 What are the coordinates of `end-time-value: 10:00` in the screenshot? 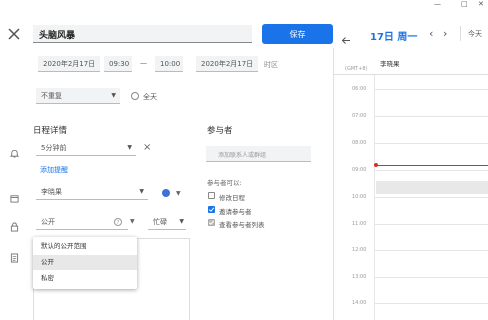 It's located at (170, 64).